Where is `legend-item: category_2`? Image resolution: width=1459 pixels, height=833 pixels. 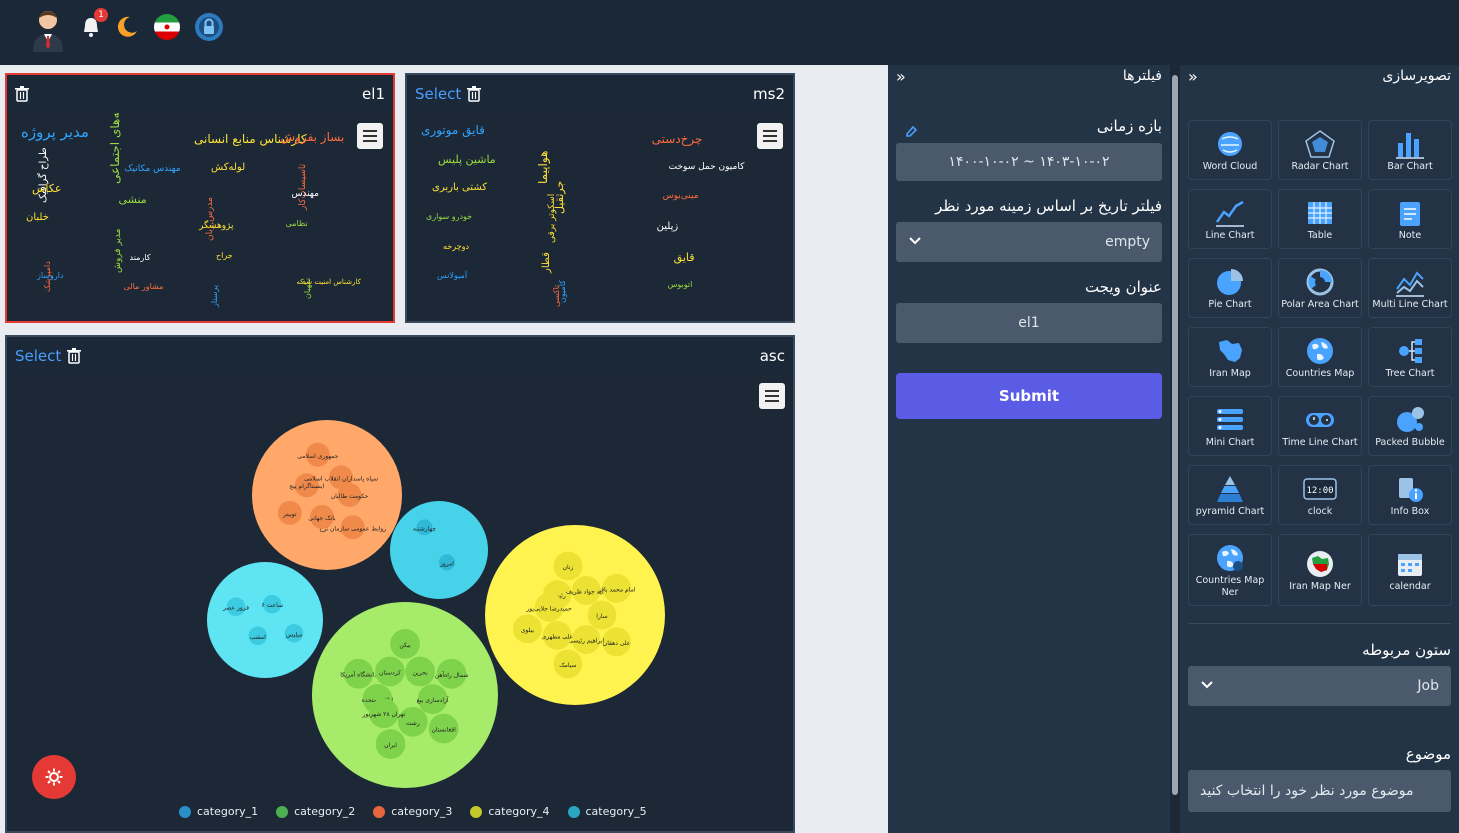
legend-item: category_2 is located at coordinates (315, 811).